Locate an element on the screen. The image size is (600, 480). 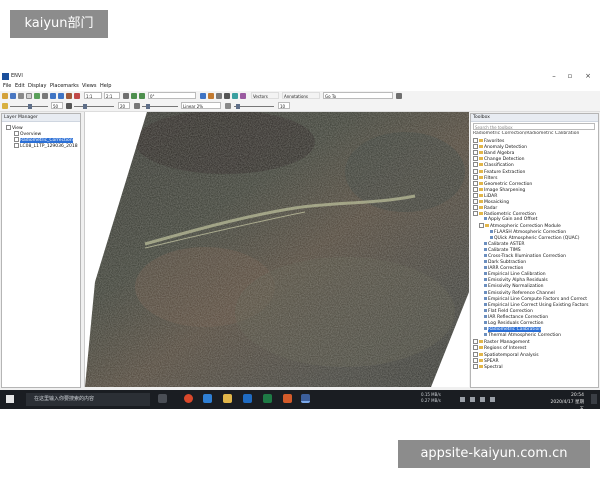
file-explorer-icon is located at coordinates (227, 398).